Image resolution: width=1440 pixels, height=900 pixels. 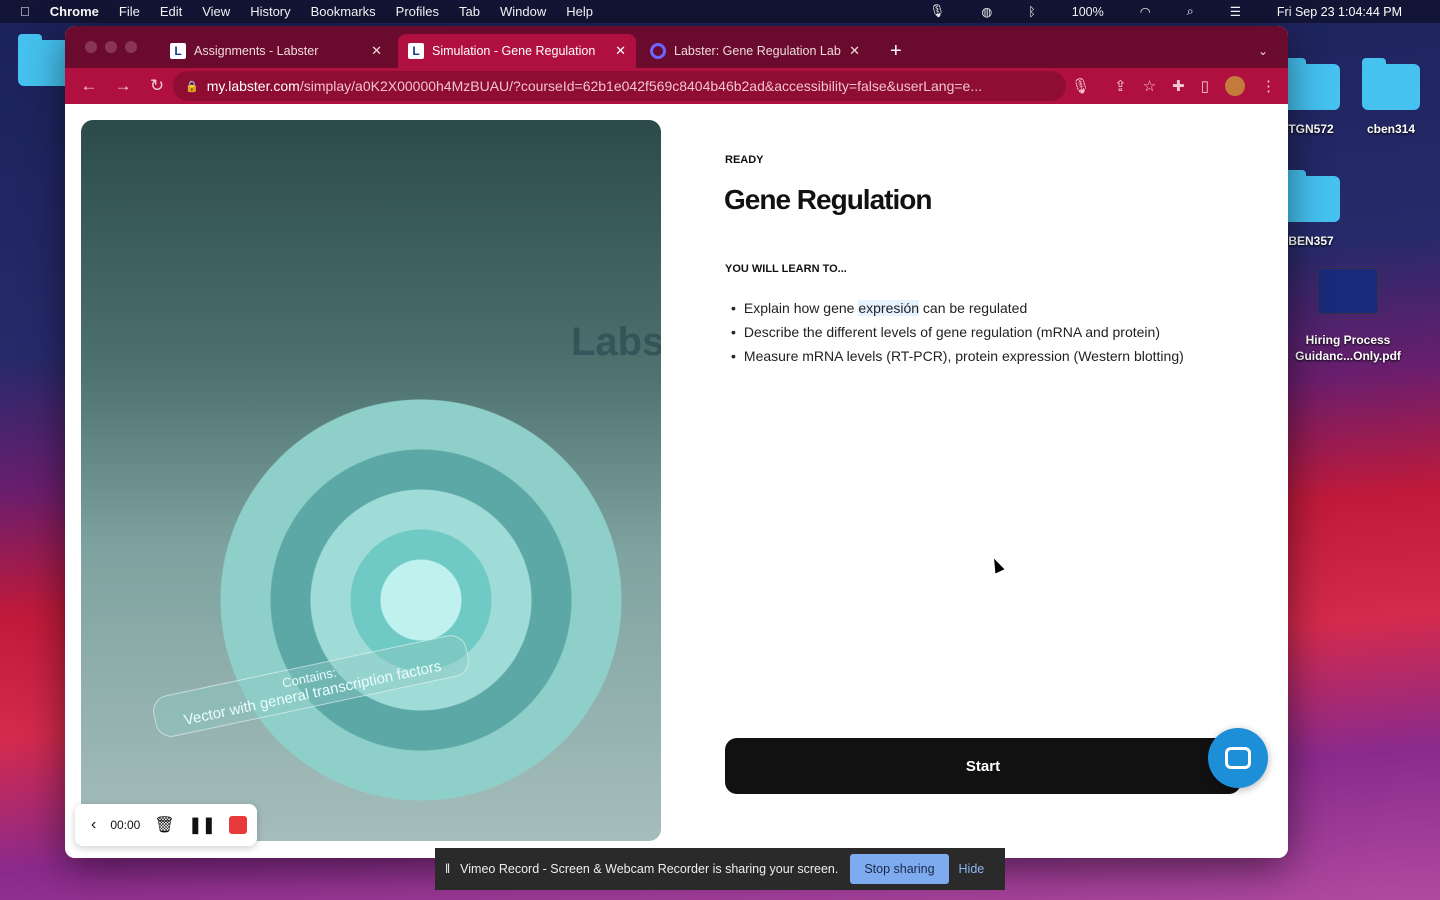 I want to click on stop-sharing-button: Stop sharing, so click(x=899, y=869).